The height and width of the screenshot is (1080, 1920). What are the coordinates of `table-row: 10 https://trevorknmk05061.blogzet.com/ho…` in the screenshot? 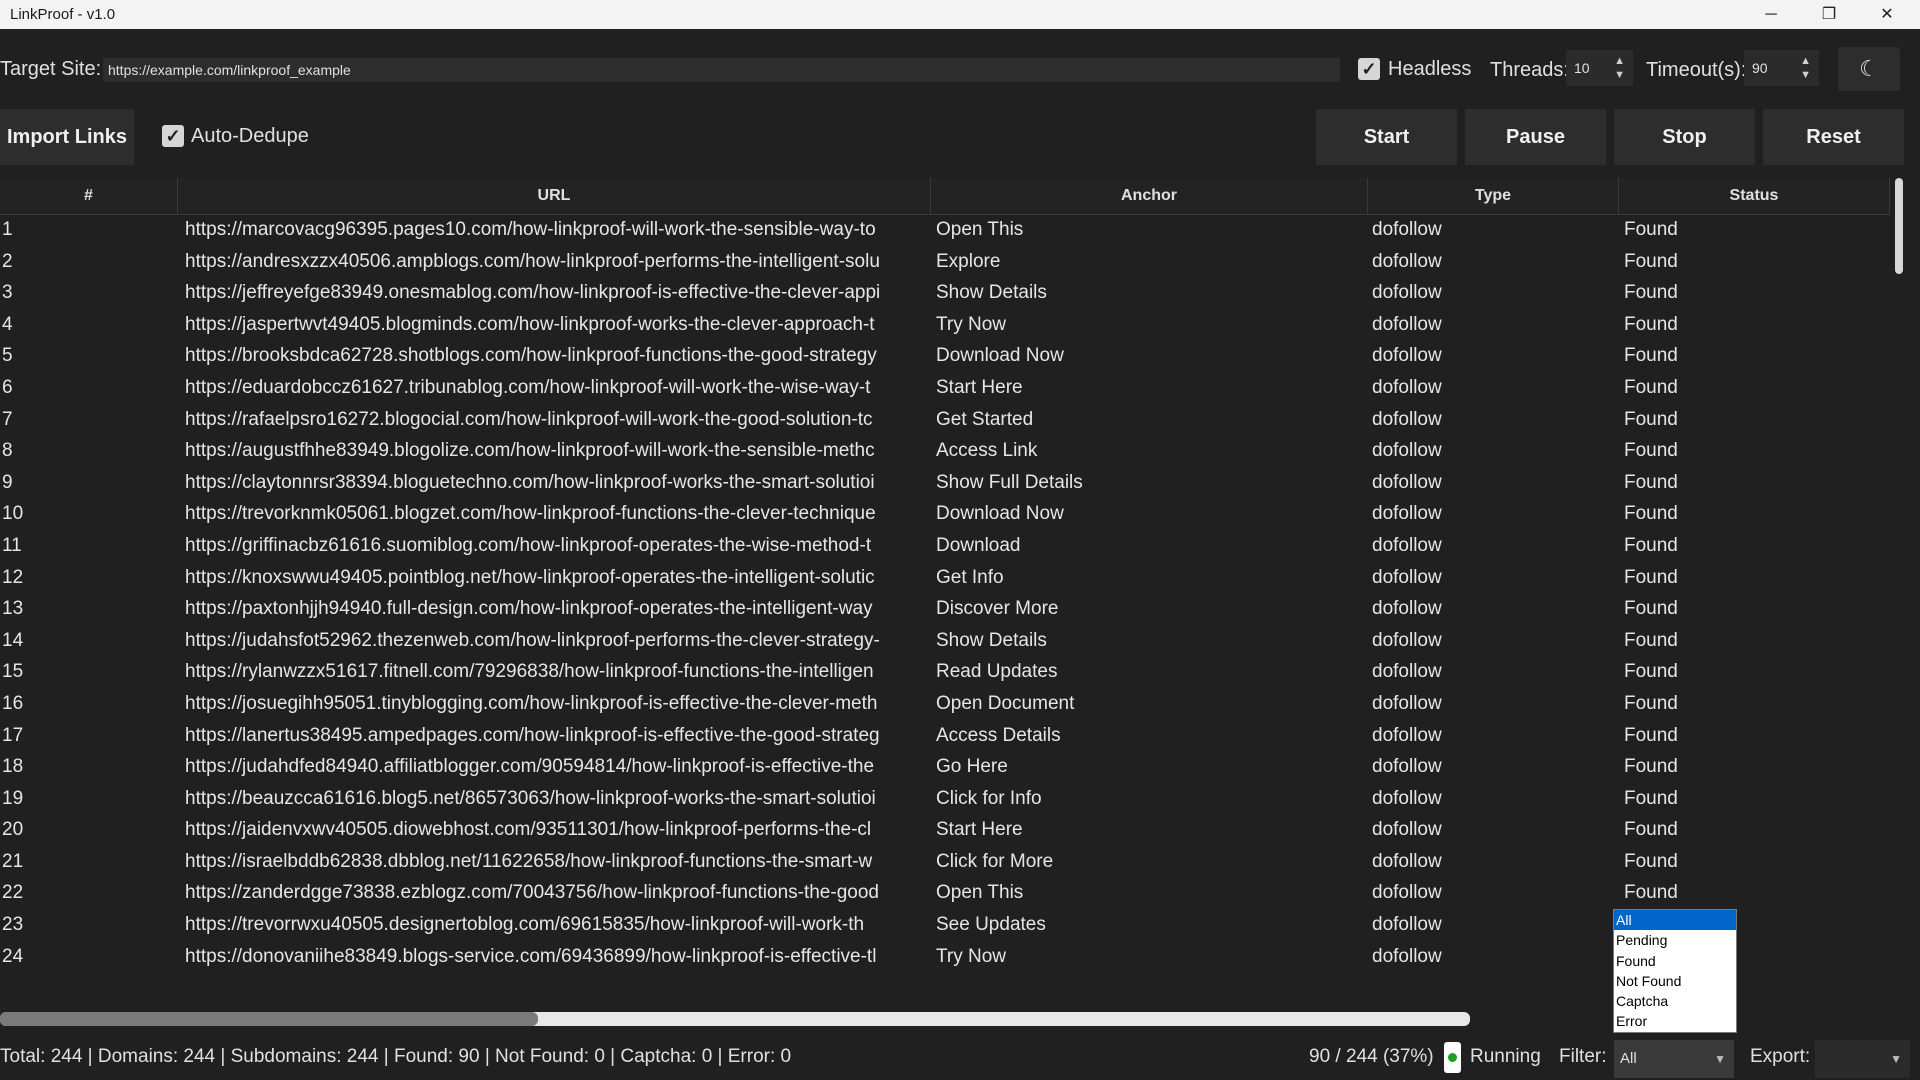 It's located at (945, 514).